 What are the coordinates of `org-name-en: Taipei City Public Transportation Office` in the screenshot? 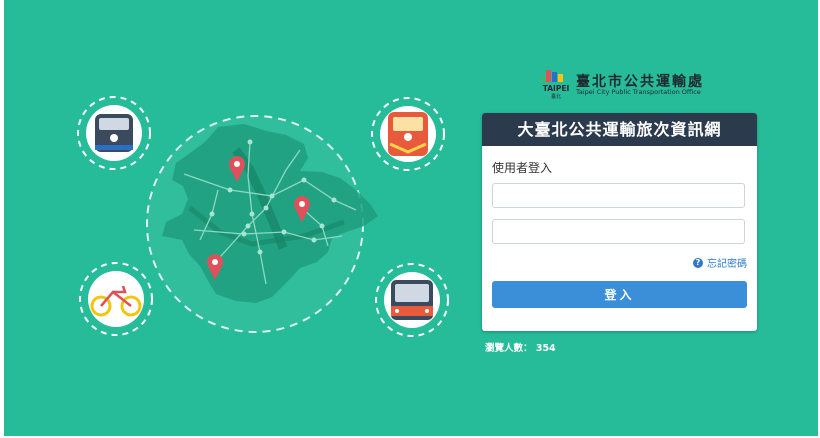 It's located at (638, 92).